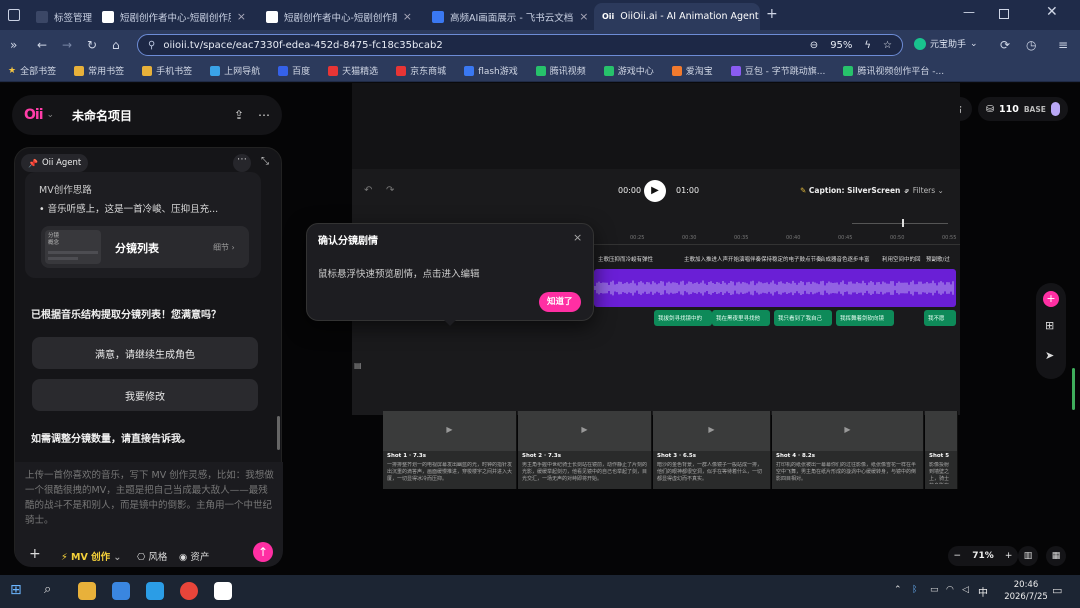 The height and width of the screenshot is (608, 1080). I want to click on chevron-down-icon: ⌄, so click(51, 115).